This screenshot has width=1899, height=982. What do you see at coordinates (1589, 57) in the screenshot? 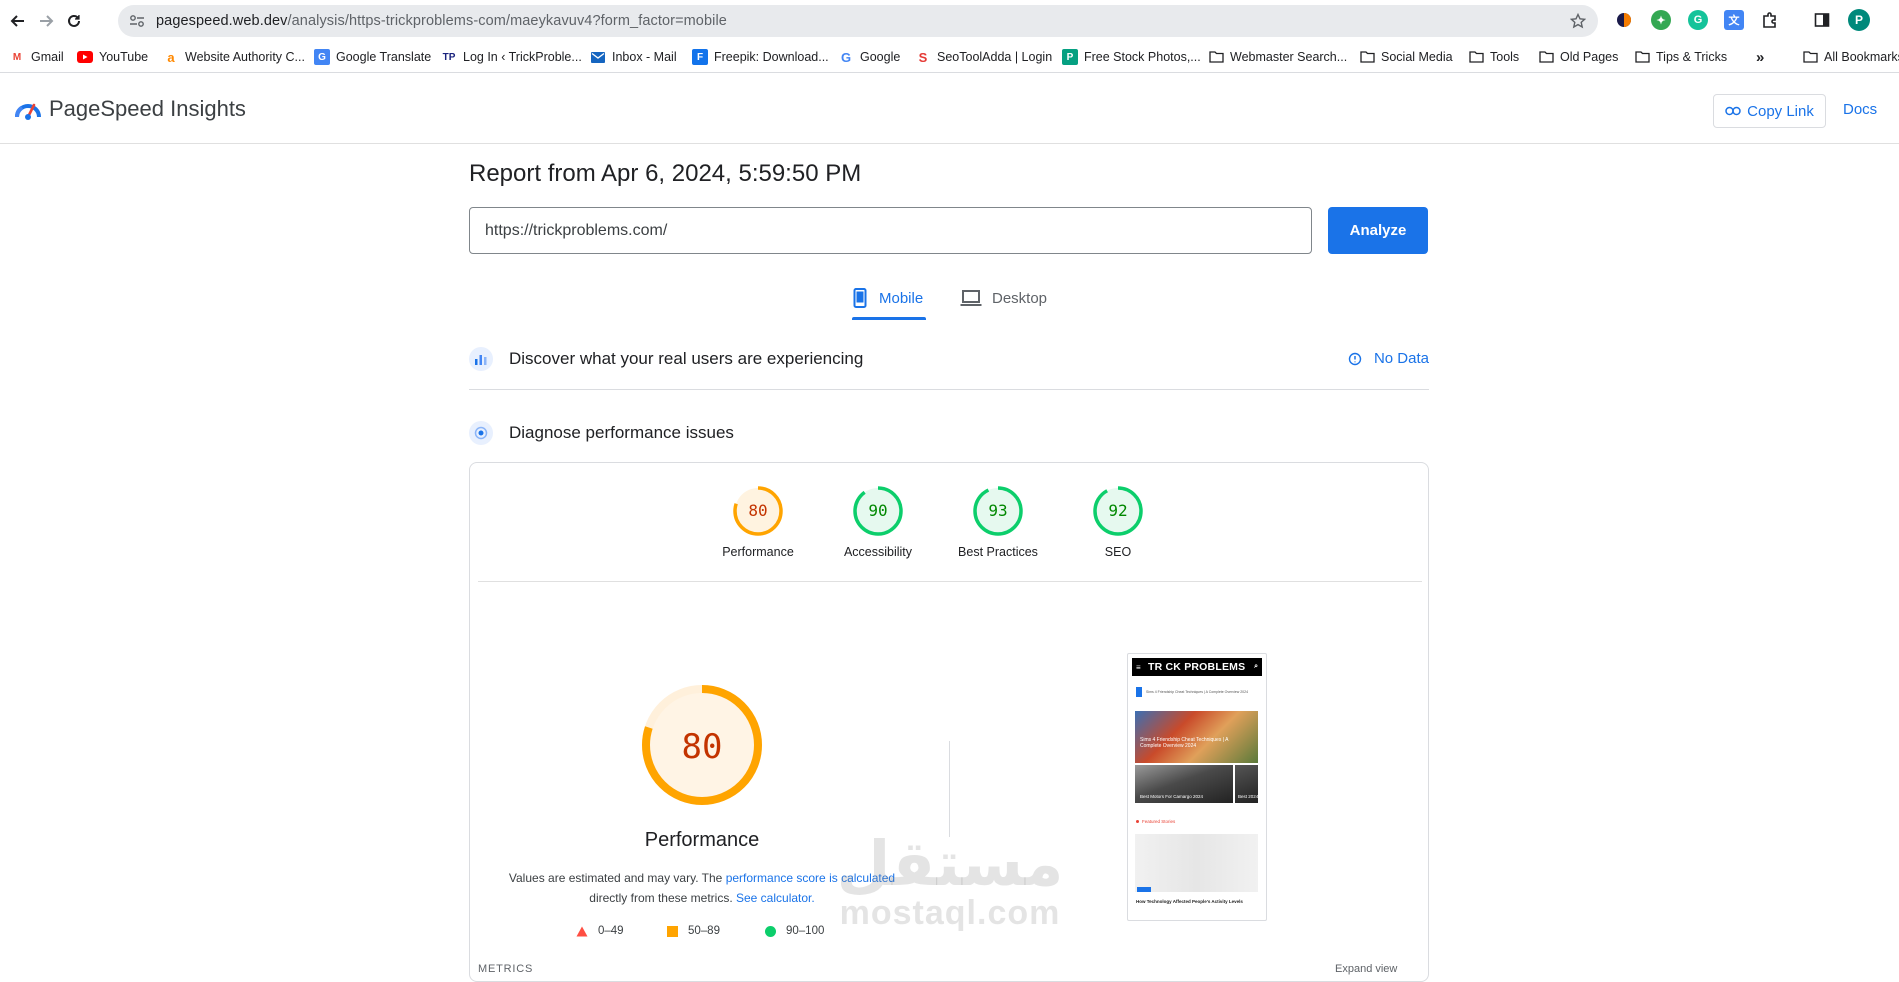
I see `bookmark-label: Old Pages` at bounding box center [1589, 57].